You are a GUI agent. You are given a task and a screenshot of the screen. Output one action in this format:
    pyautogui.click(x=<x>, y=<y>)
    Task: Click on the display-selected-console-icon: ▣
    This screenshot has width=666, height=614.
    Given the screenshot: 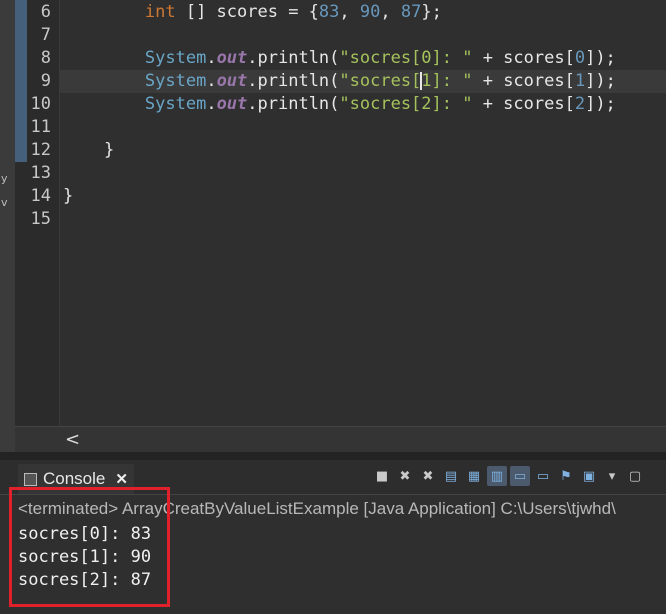 What is the action you would take?
    pyautogui.click(x=589, y=476)
    